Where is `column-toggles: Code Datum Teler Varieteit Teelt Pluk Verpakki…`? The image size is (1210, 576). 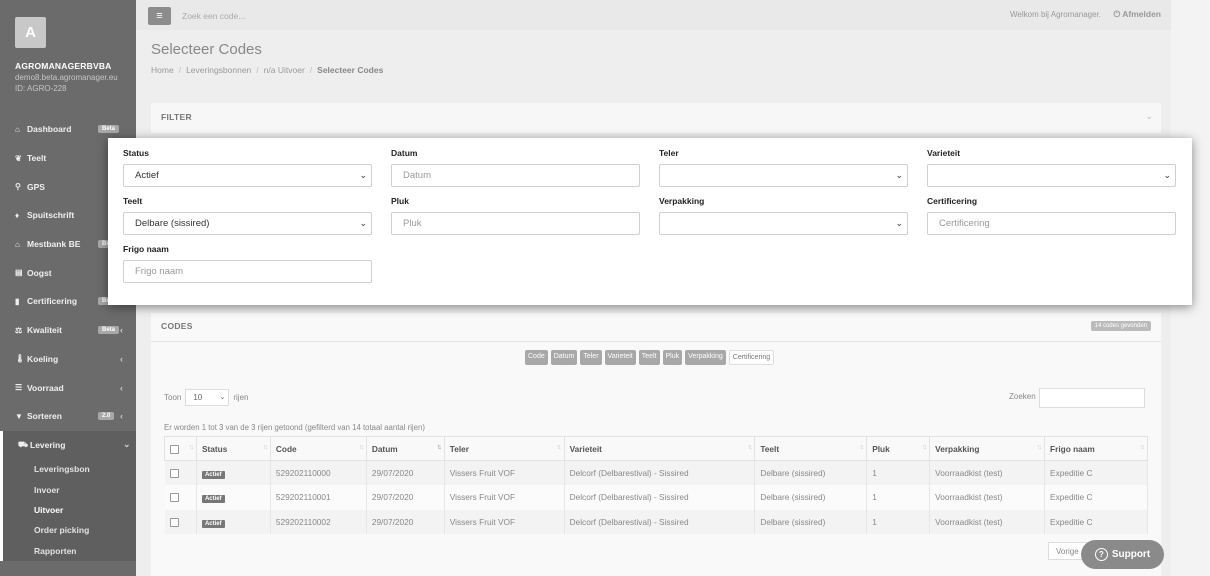
column-toggles: Code Datum Teler Varieteit Teelt Pluk Verpakki… is located at coordinates (650, 357).